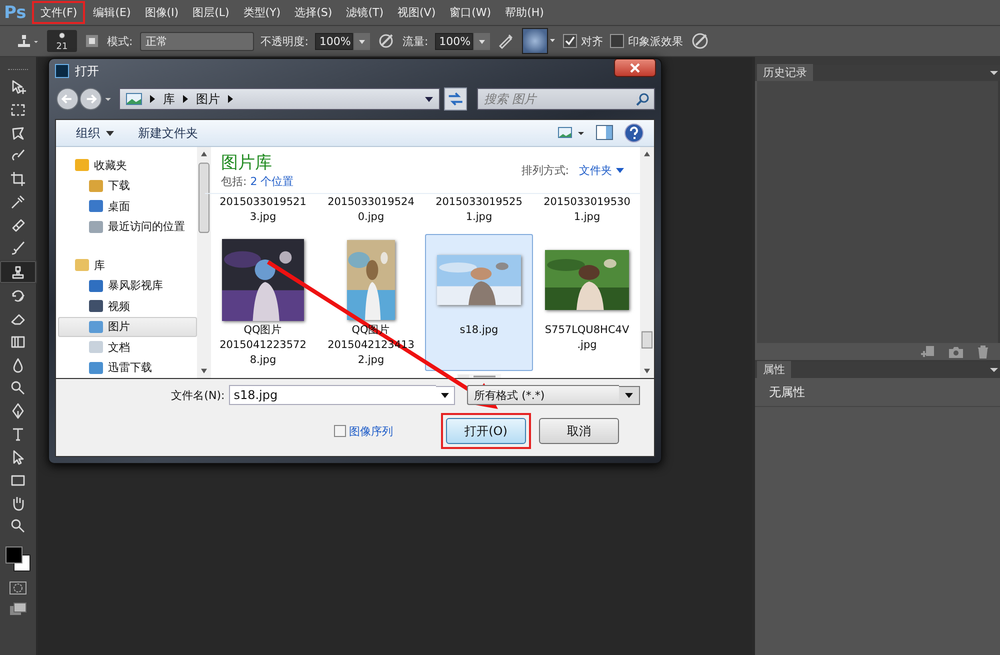 The height and width of the screenshot is (655, 1000). Describe the element at coordinates (417, 12) in the screenshot. I see `menu-item: 视图(V)` at that location.